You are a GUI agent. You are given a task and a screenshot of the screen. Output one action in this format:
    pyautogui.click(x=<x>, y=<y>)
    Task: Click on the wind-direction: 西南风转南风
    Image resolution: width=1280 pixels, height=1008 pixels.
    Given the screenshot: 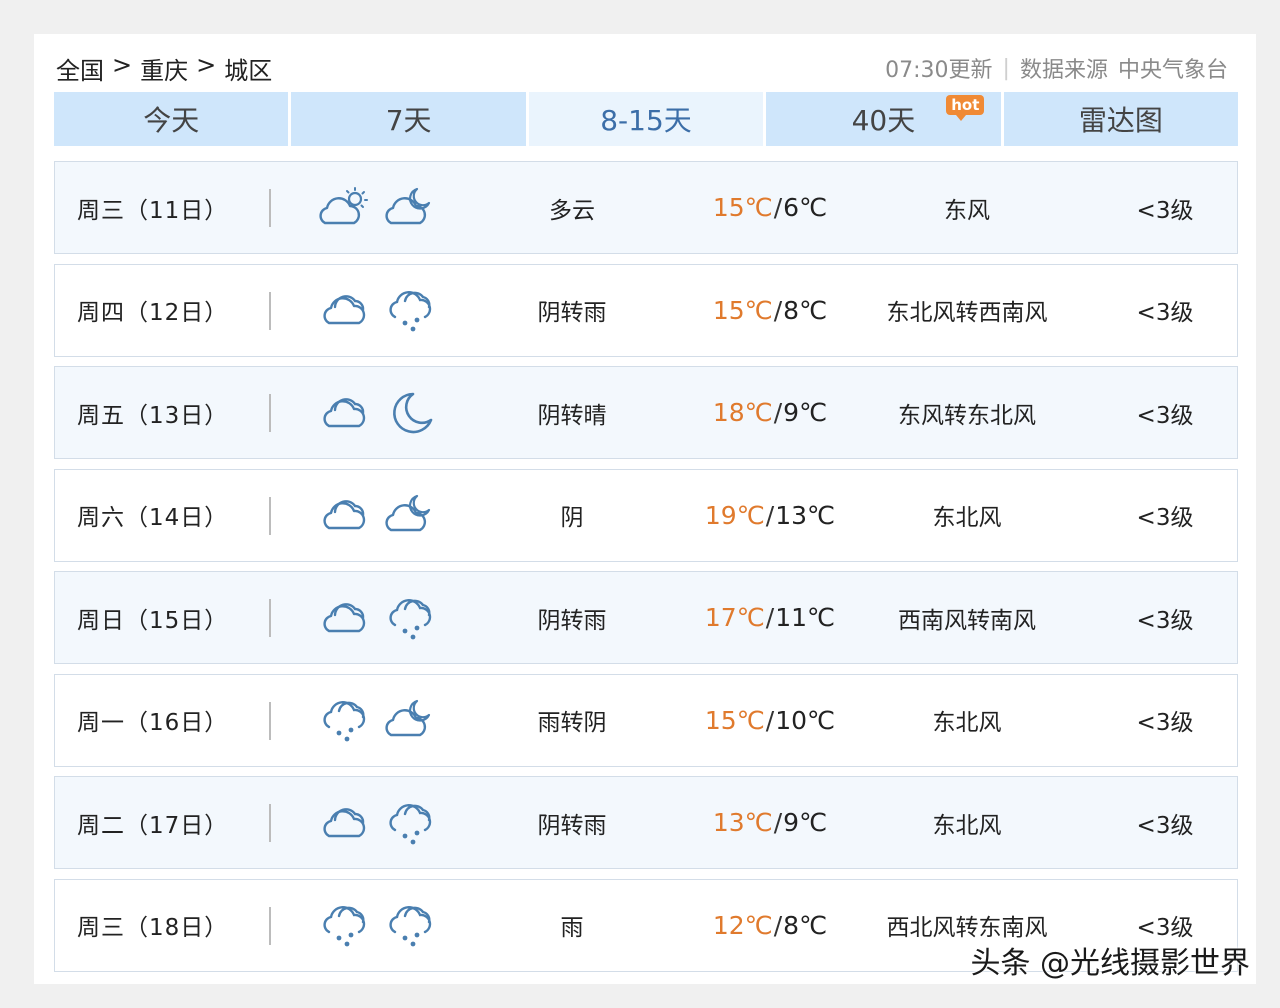 What is the action you would take?
    pyautogui.click(x=967, y=620)
    